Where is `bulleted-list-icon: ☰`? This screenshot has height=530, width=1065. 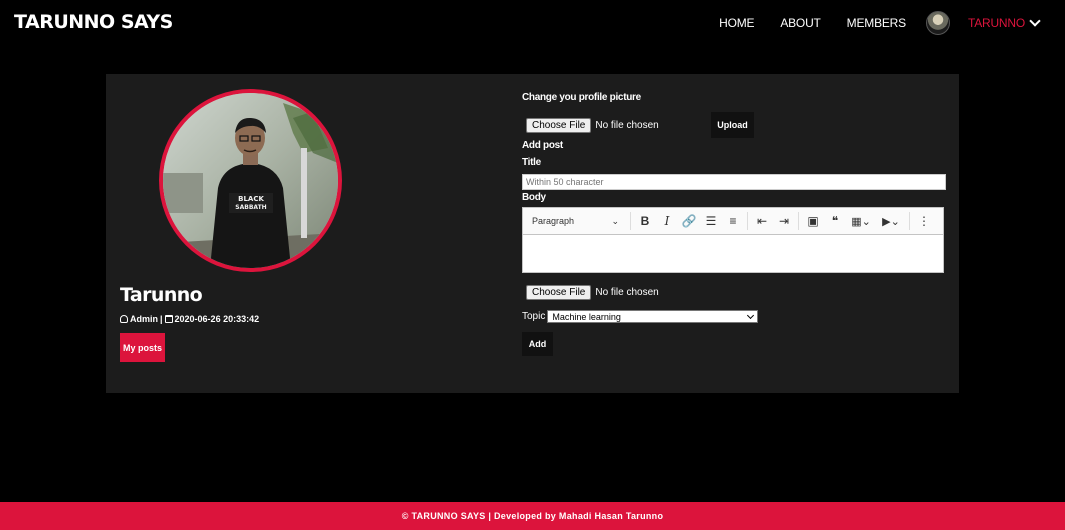 bulleted-list-icon: ☰ is located at coordinates (711, 221).